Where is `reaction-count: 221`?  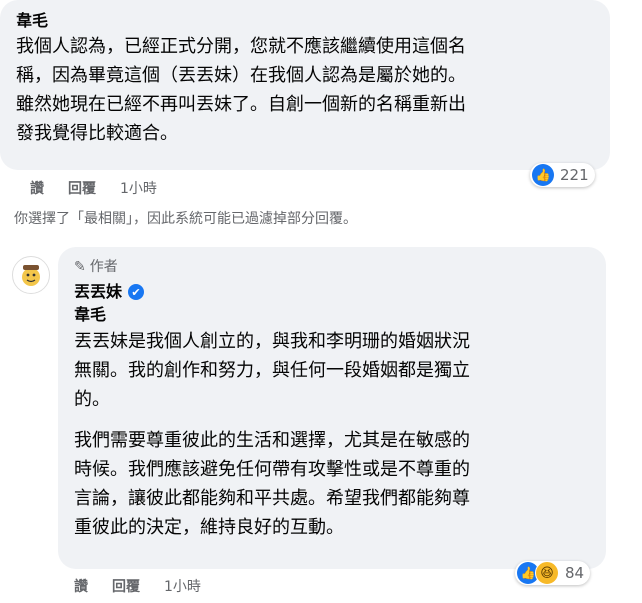 reaction-count: 221 is located at coordinates (574, 175).